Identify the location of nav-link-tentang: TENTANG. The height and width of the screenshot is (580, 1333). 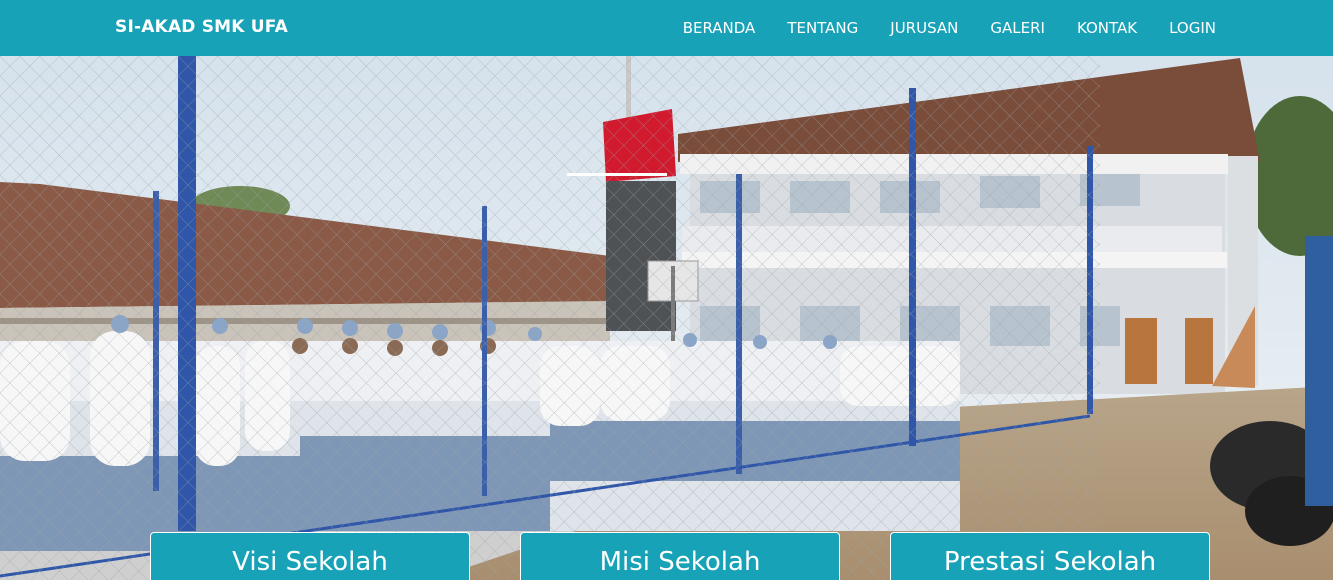
(822, 28).